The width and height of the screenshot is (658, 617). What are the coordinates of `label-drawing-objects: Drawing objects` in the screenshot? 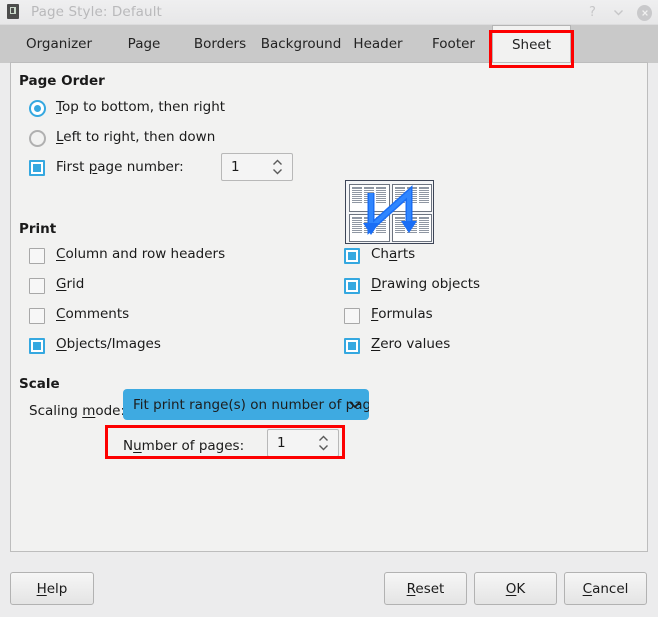 It's located at (426, 284).